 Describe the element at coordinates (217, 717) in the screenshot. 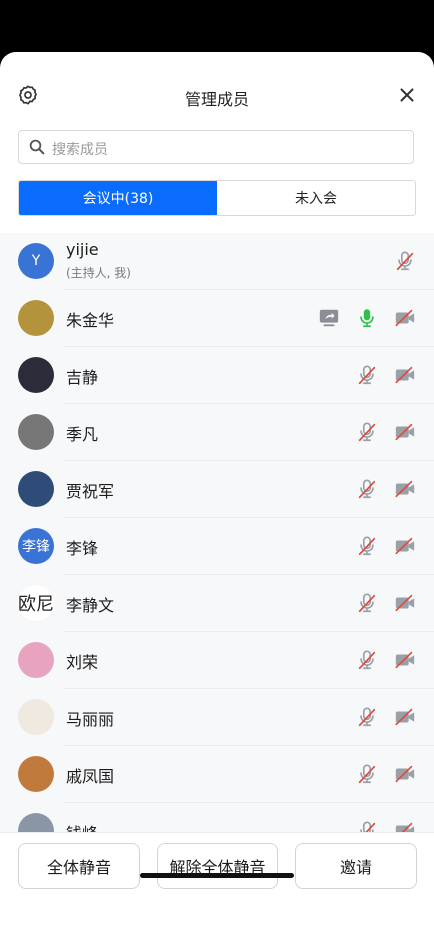

I see `list-item: 马丽丽` at that location.